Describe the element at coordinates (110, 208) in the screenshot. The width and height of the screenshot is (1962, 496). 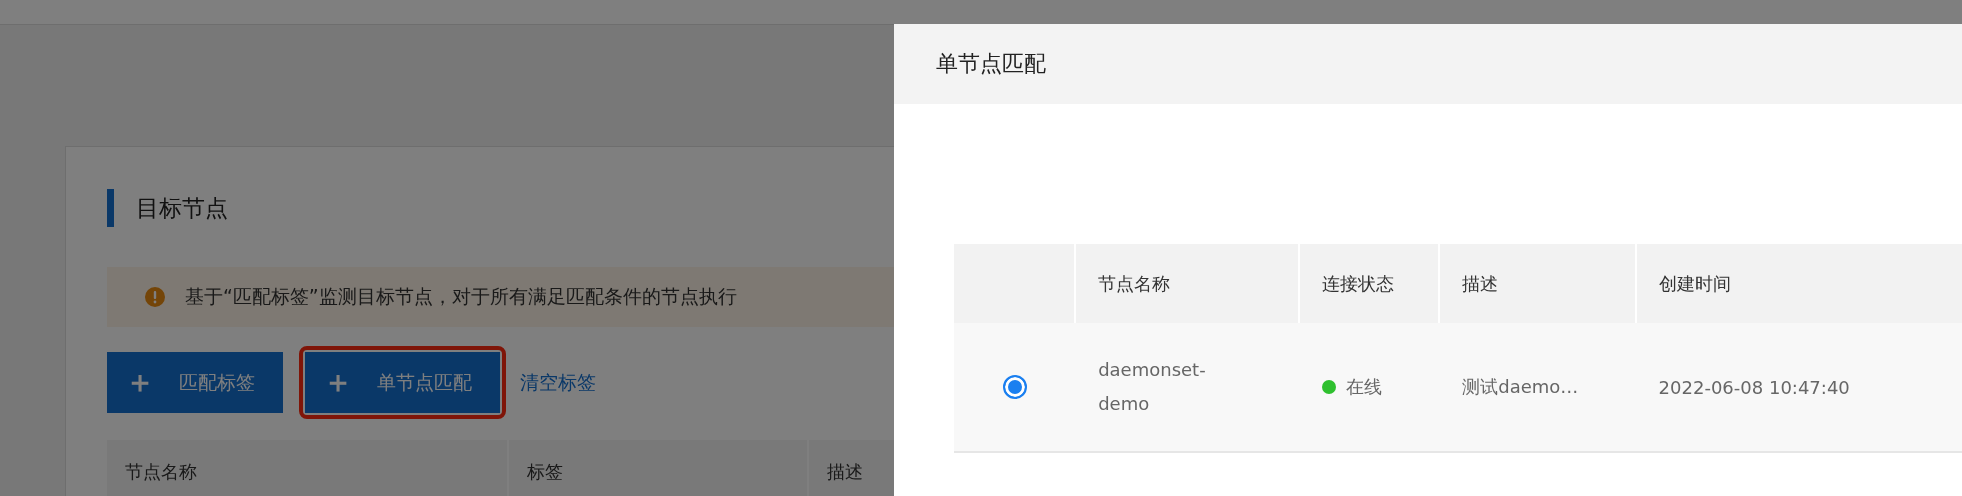
I see `title-accent-bar` at that location.